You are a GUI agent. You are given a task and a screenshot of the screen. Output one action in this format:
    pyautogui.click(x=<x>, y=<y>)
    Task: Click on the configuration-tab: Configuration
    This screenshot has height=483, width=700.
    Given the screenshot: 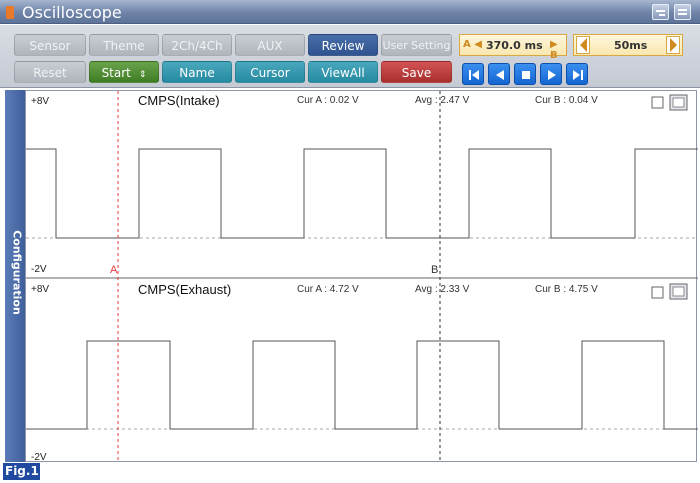 What is the action you would take?
    pyautogui.click(x=15, y=276)
    